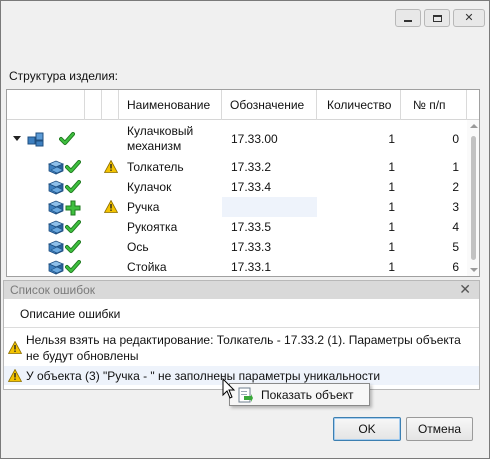 This screenshot has height=459, width=490. I want to click on tree-row: Рукоятка 17.33.5 1 4, so click(237, 227).